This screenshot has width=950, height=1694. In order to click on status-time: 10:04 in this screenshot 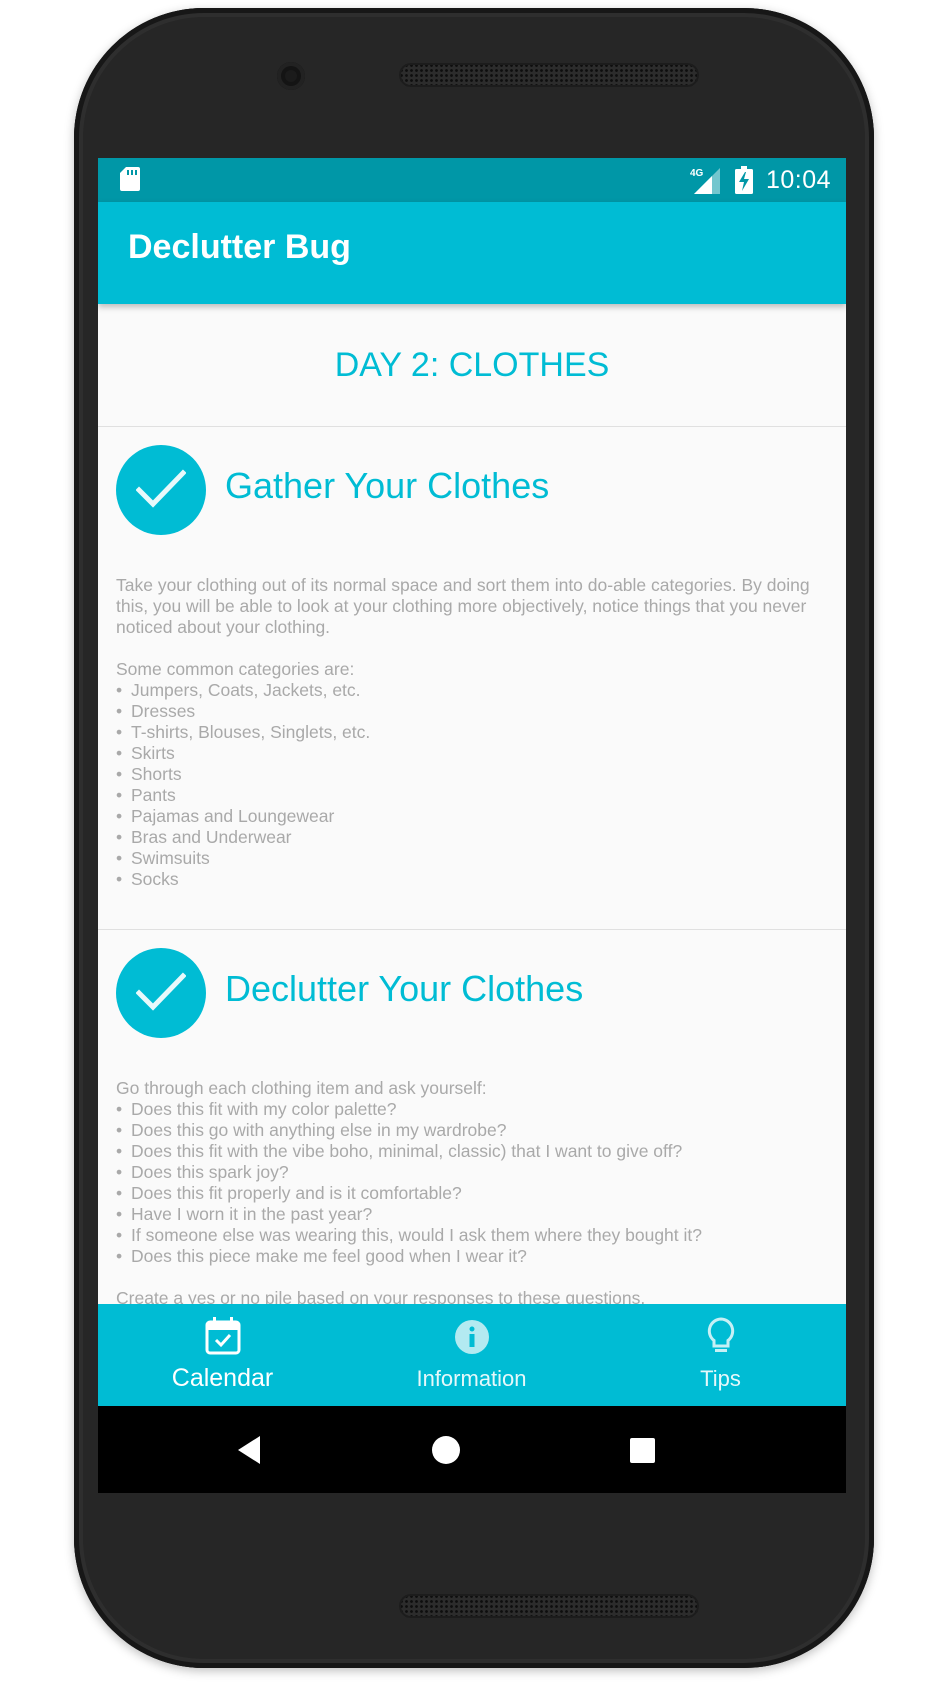, I will do `click(799, 180)`.